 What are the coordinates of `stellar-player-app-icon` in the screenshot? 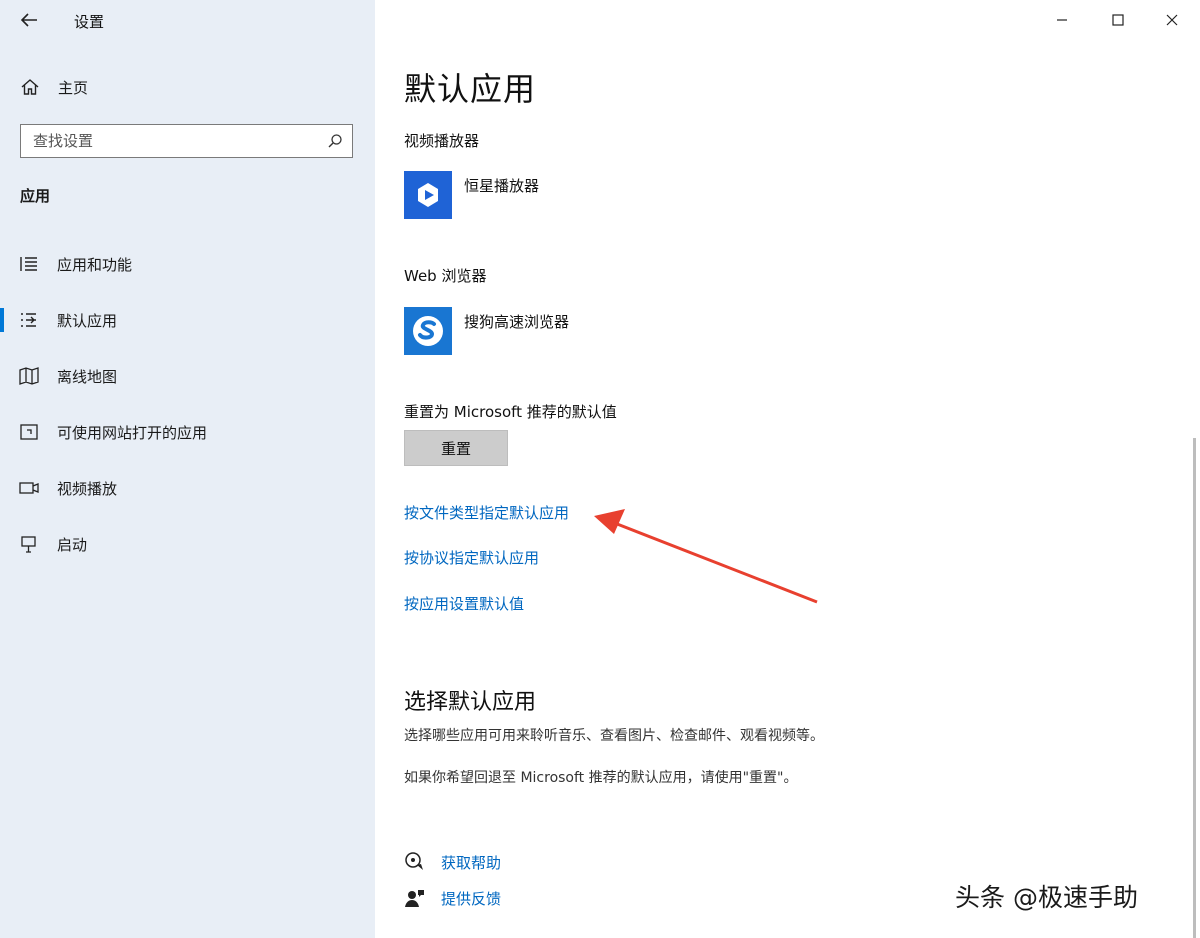 It's located at (428, 195).